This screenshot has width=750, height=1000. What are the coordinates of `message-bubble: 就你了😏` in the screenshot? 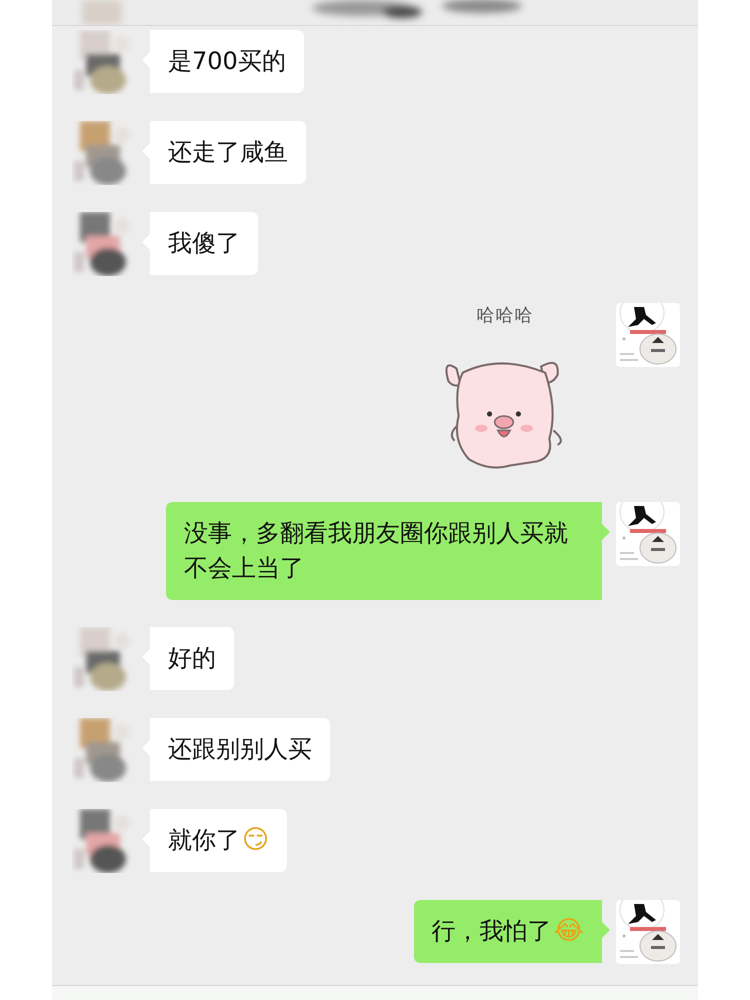 It's located at (215, 840).